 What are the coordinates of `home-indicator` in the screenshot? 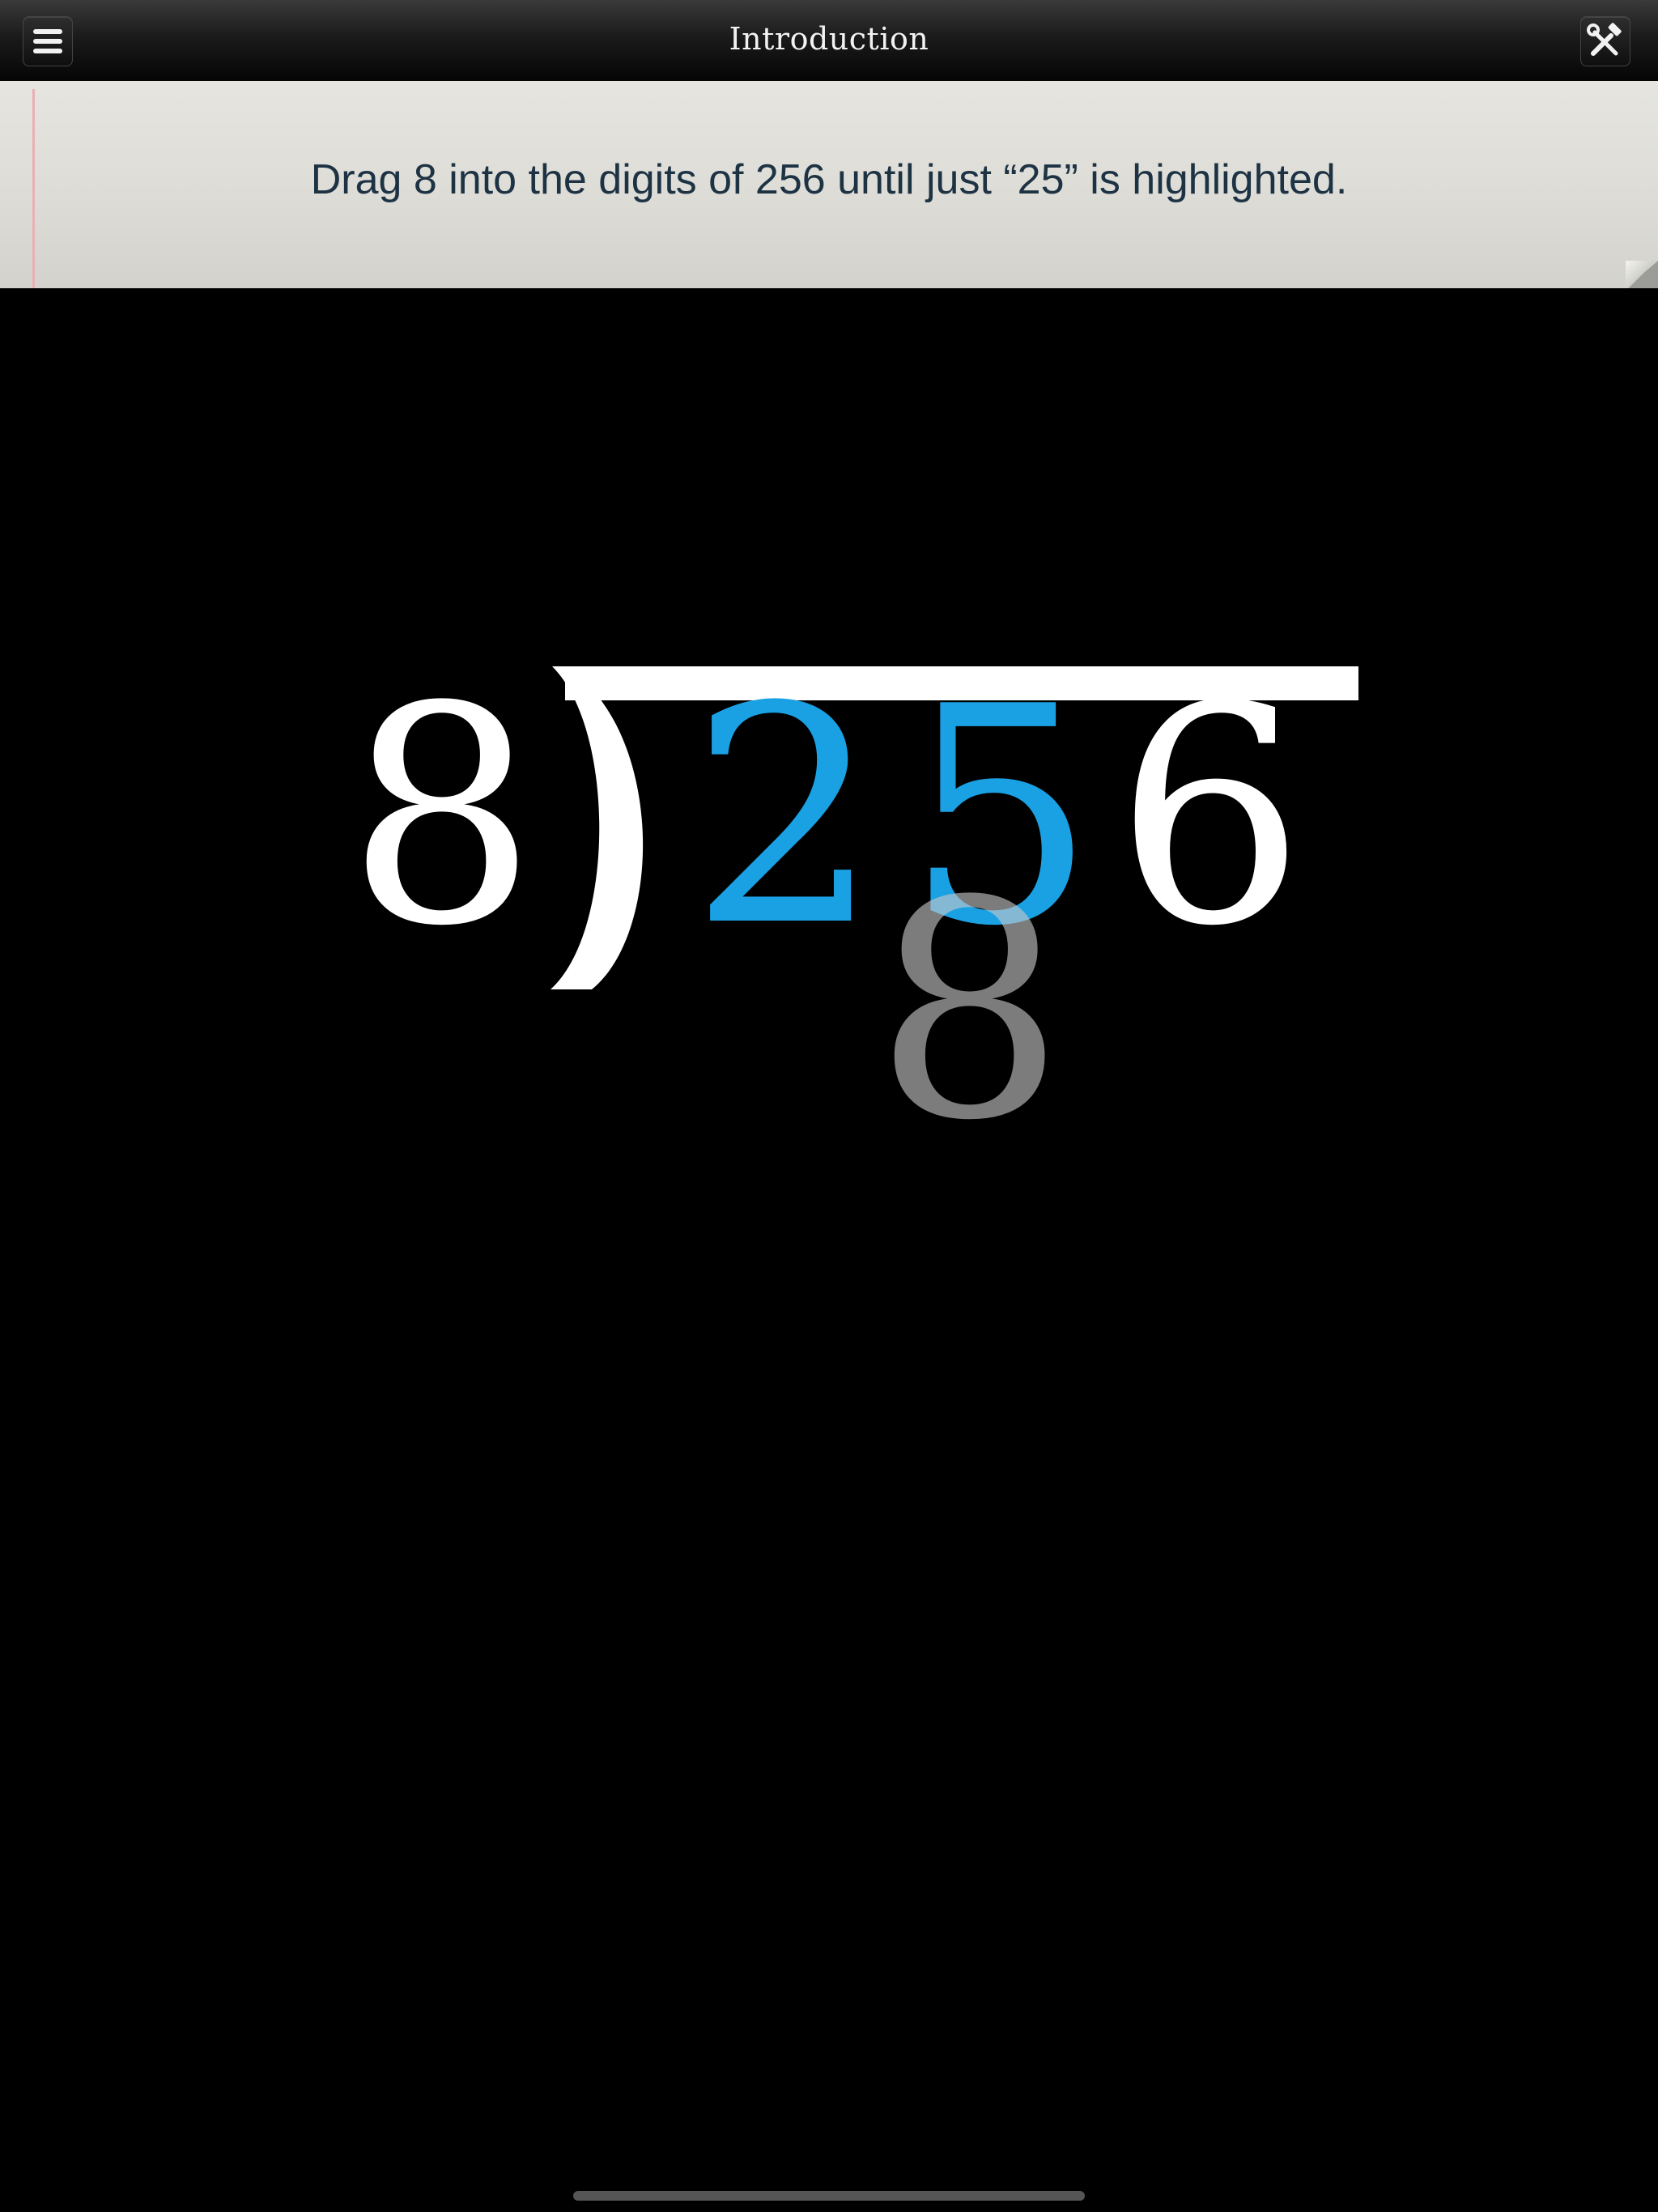 It's located at (829, 2196).